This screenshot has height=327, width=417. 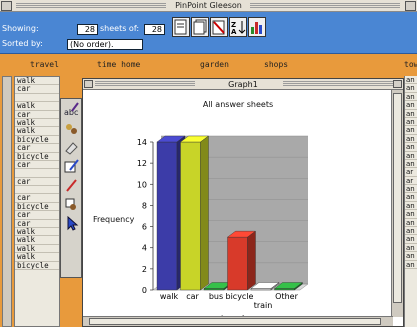 I want to click on sheet-vertical-scrollbar, so click(x=7, y=201).